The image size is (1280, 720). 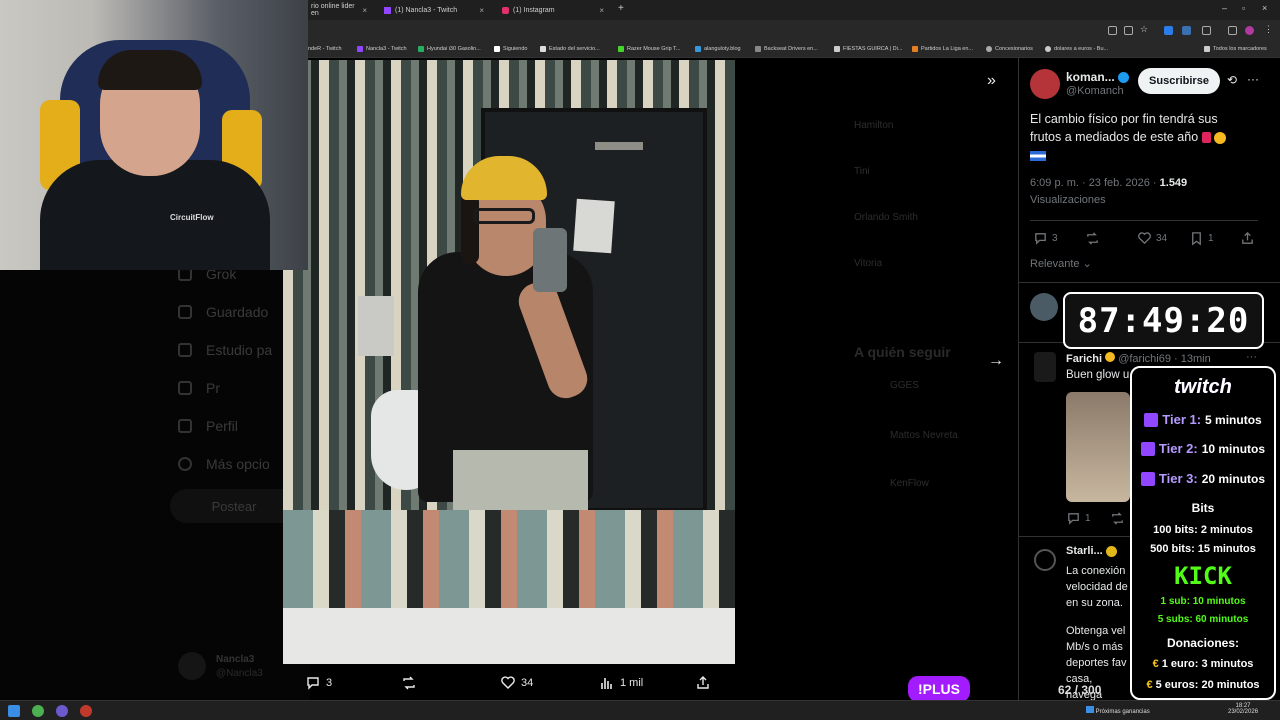 What do you see at coordinates (86, 711) in the screenshot?
I see `obs-icon` at bounding box center [86, 711].